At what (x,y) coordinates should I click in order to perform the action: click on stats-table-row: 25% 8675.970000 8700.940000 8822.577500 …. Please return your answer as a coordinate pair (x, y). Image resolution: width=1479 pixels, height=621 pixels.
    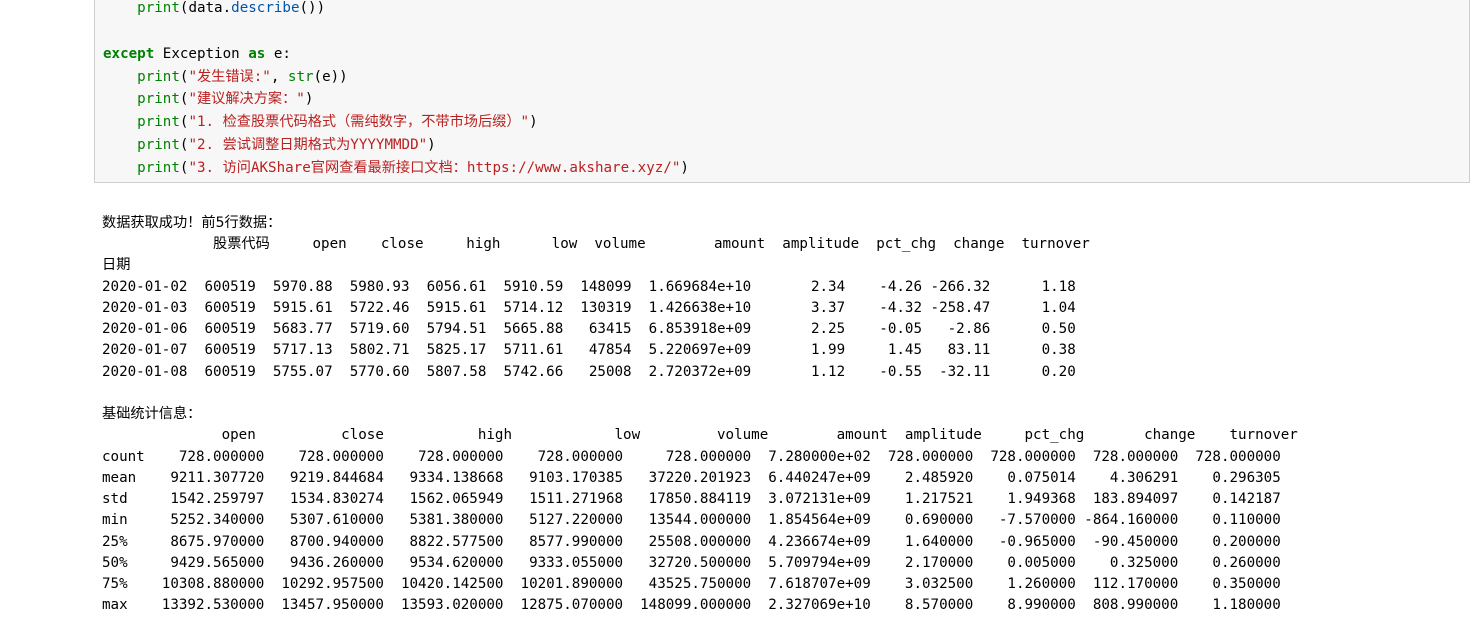
    Looking at the image, I should click on (691, 542).